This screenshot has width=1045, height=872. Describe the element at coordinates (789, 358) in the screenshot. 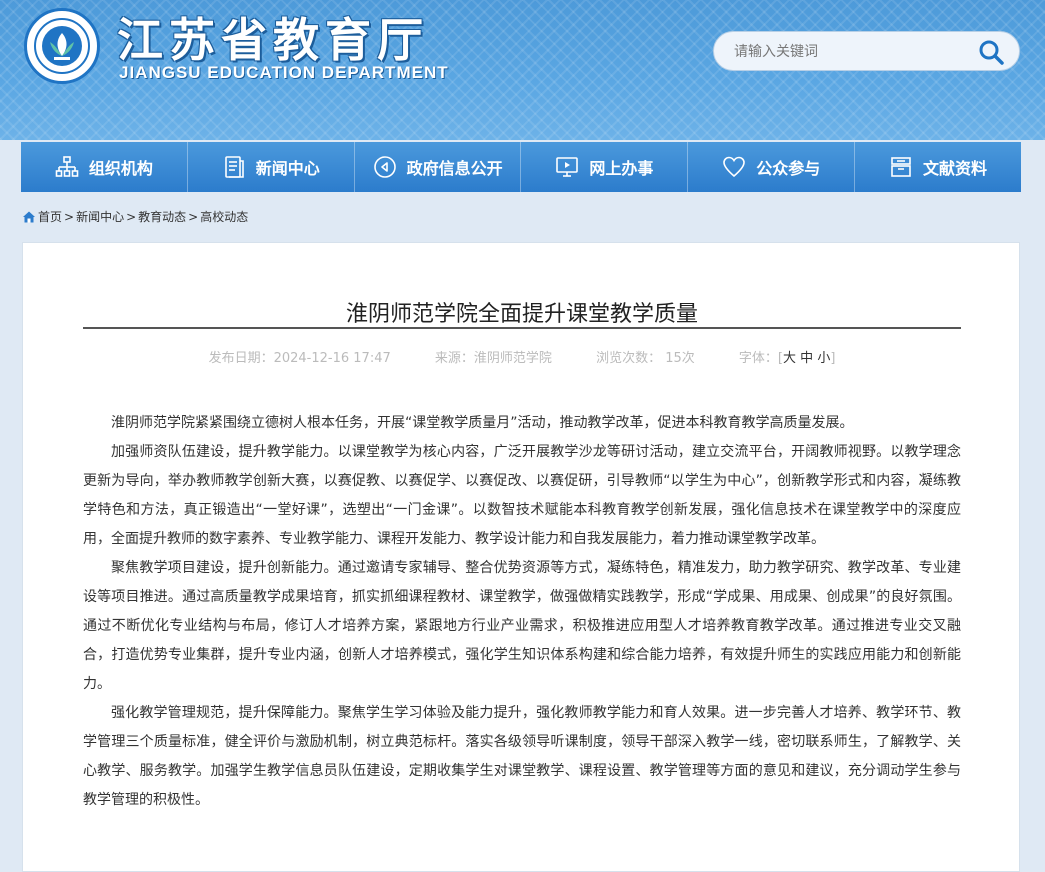

I see `font-size-large: 大` at that location.